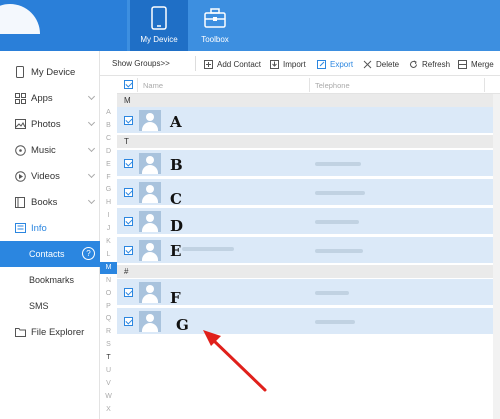  I want to click on export-button: Export, so click(334, 64).